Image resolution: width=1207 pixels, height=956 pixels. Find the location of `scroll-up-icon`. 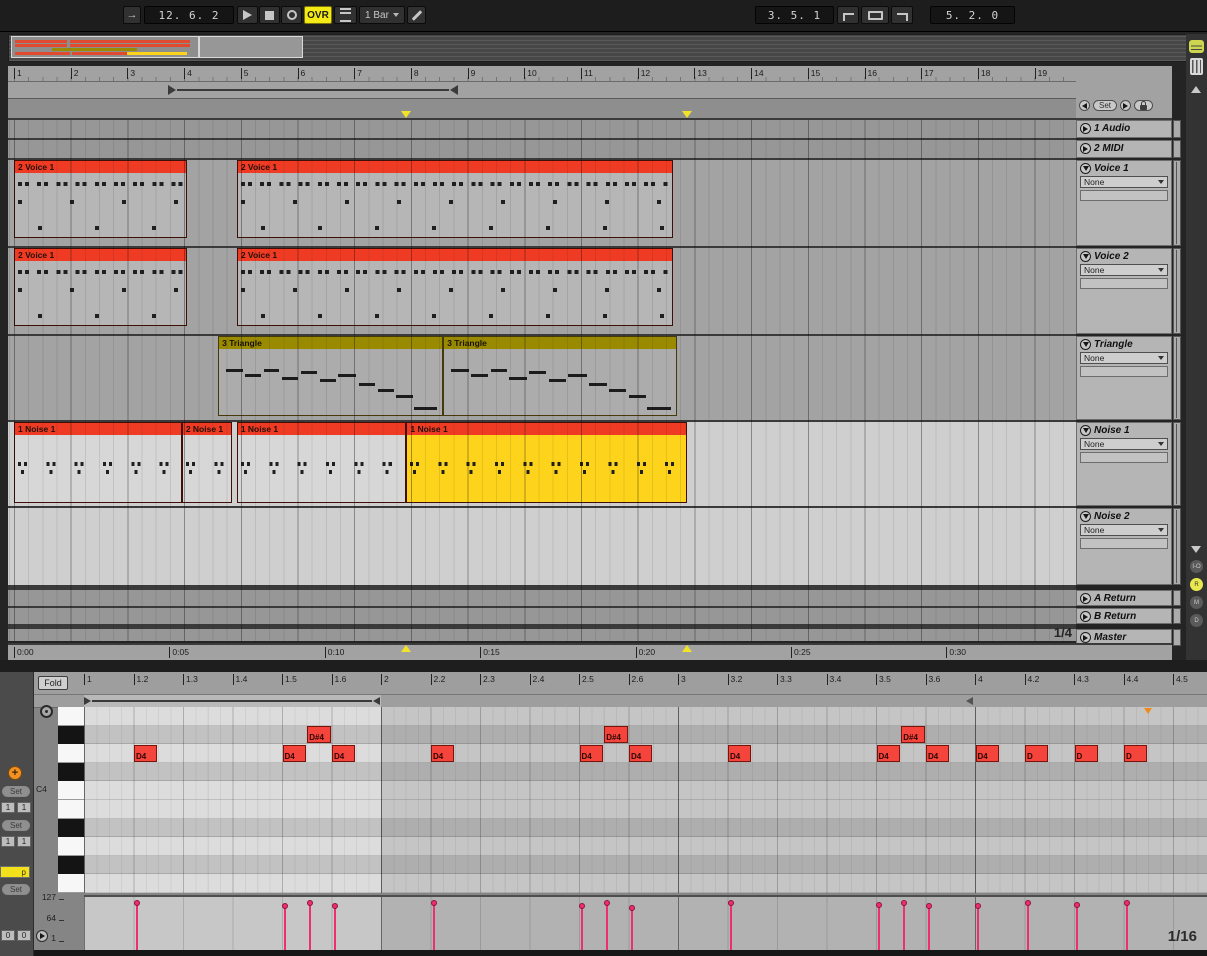

scroll-up-icon is located at coordinates (1196, 89).